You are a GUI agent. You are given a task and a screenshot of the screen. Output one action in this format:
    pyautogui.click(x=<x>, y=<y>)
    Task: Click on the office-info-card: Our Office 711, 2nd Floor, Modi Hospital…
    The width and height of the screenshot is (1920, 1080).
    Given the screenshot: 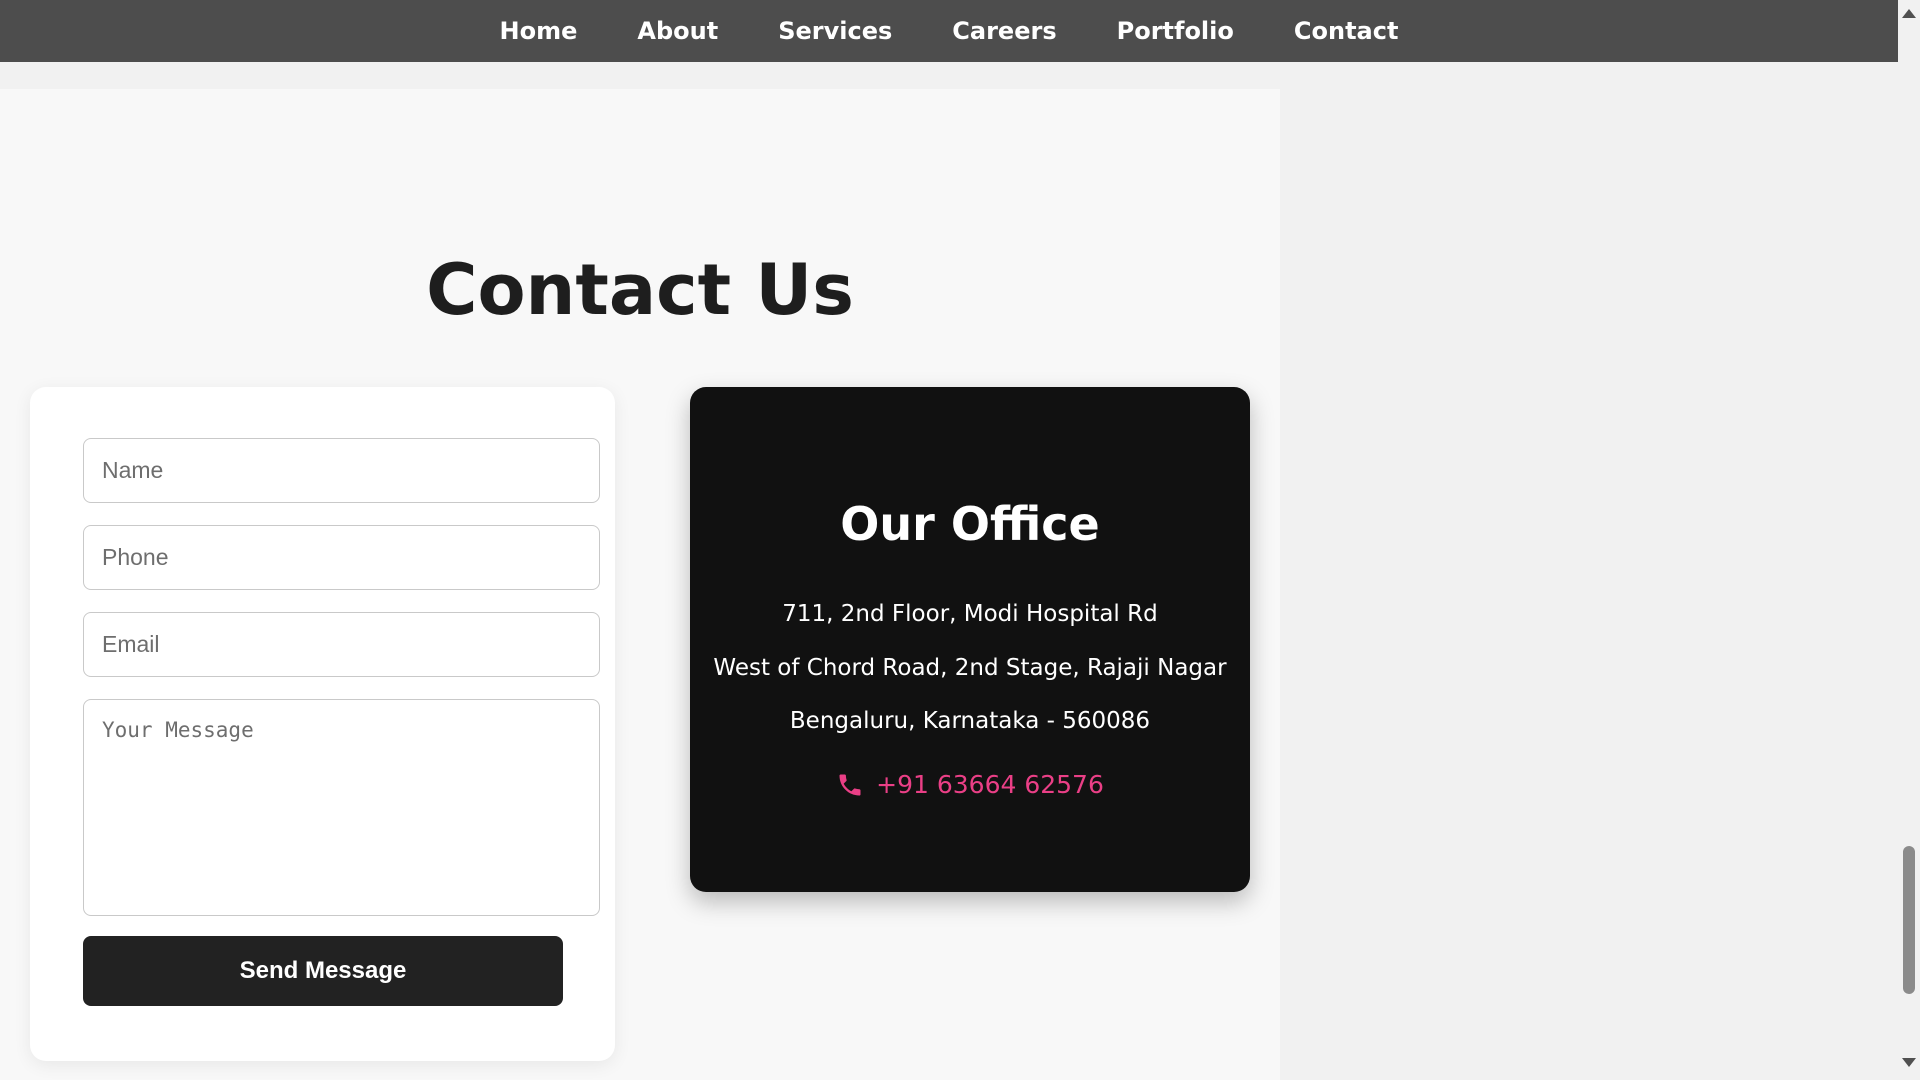 What is the action you would take?
    pyautogui.click(x=970, y=639)
    